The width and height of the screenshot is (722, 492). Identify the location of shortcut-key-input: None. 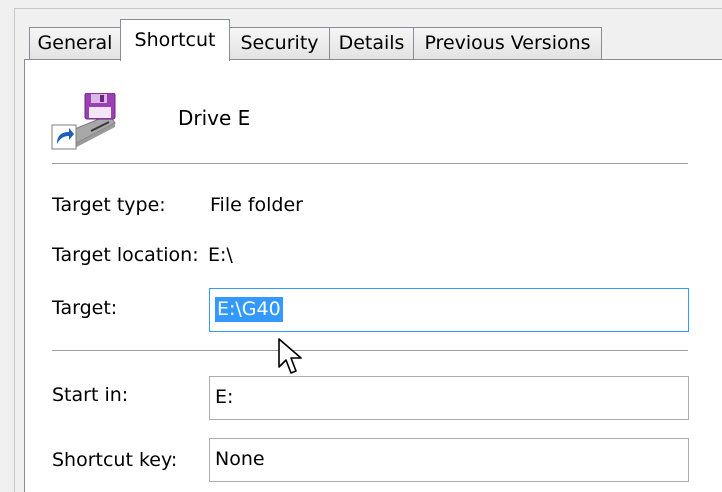
(449, 460).